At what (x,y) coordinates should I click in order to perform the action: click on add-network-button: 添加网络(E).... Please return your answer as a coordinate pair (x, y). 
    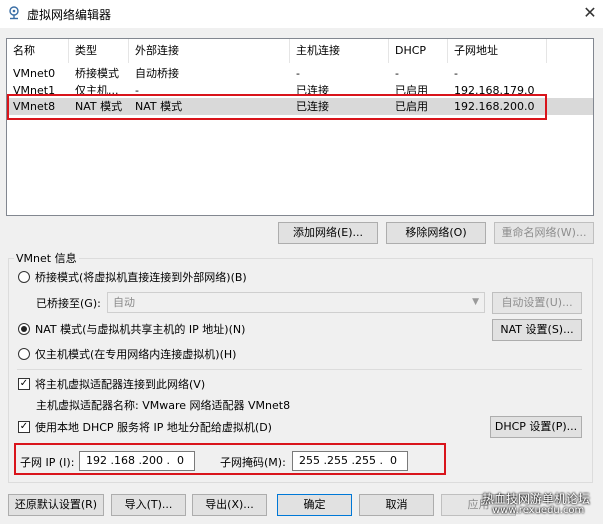
    Looking at the image, I should click on (328, 233).